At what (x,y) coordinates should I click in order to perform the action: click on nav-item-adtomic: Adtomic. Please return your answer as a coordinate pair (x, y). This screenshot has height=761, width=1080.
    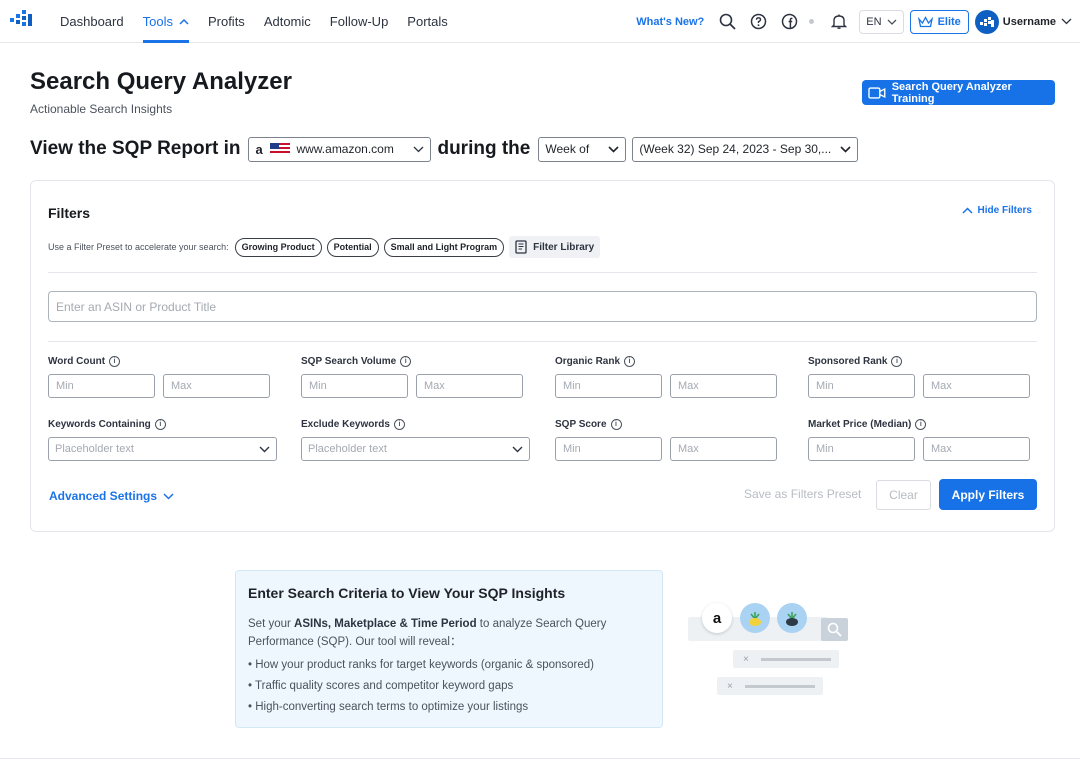
    Looking at the image, I should click on (287, 21).